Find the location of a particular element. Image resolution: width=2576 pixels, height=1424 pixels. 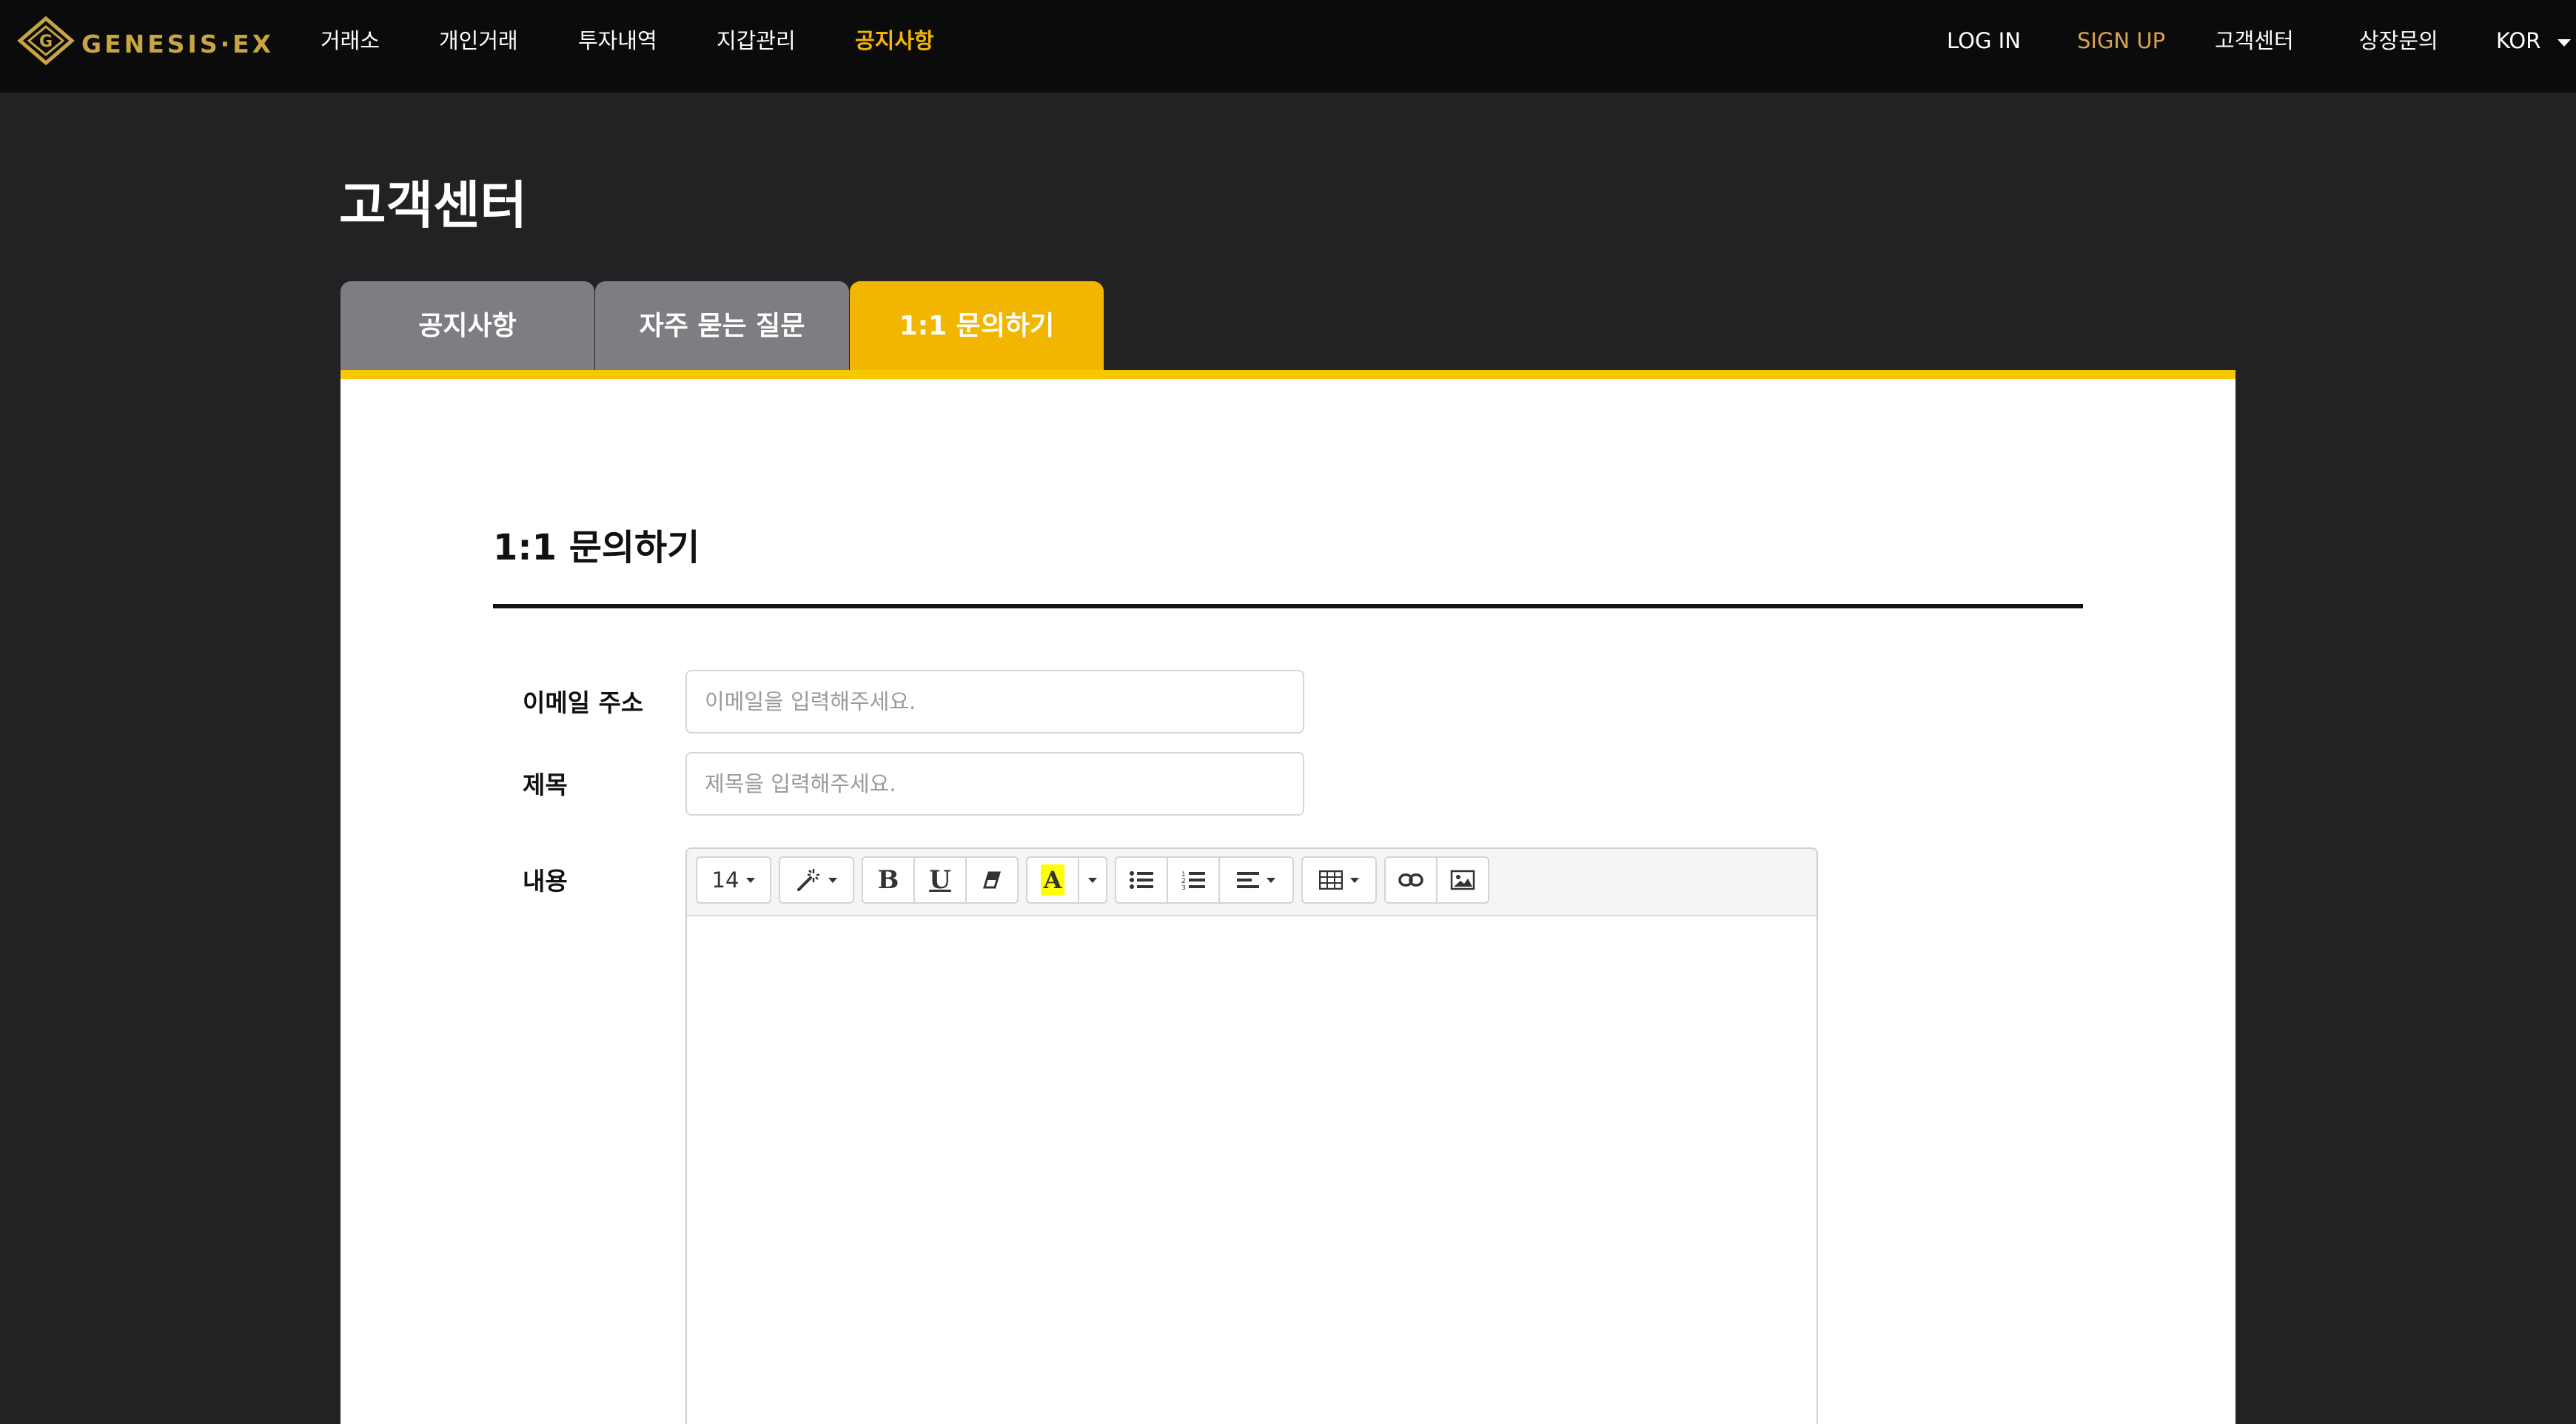

tab-notices: 공지사항 is located at coordinates (467, 327).